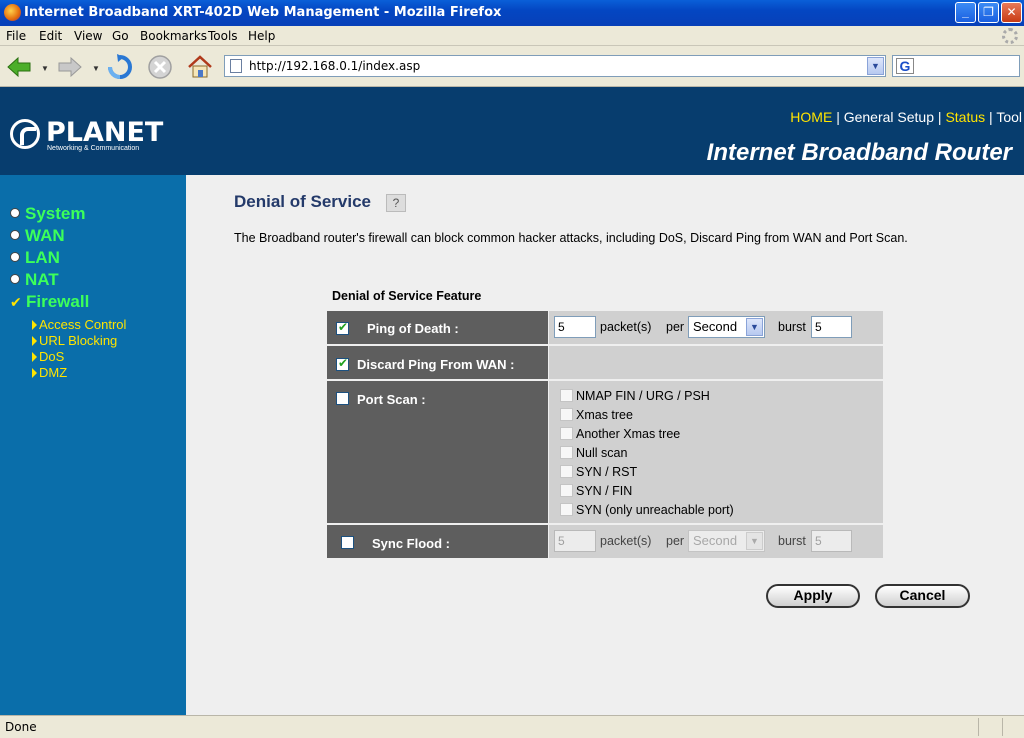 This screenshot has height=738, width=1024. What do you see at coordinates (93, 148) in the screenshot?
I see `planet-tagline: Networking & Communication` at bounding box center [93, 148].